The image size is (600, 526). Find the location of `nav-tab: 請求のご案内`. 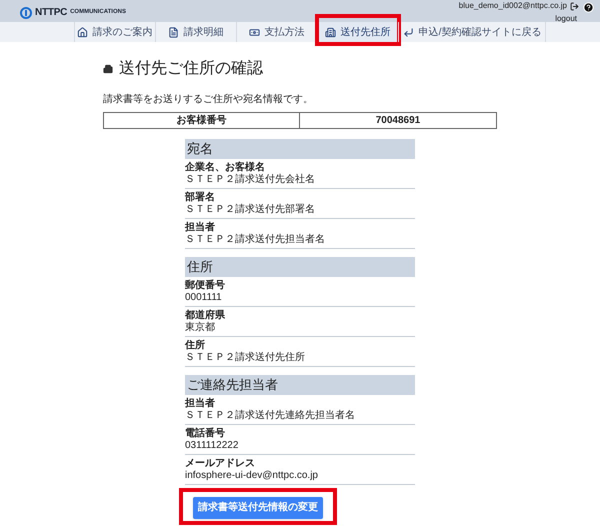

nav-tab: 請求のご案内 is located at coordinates (114, 32).